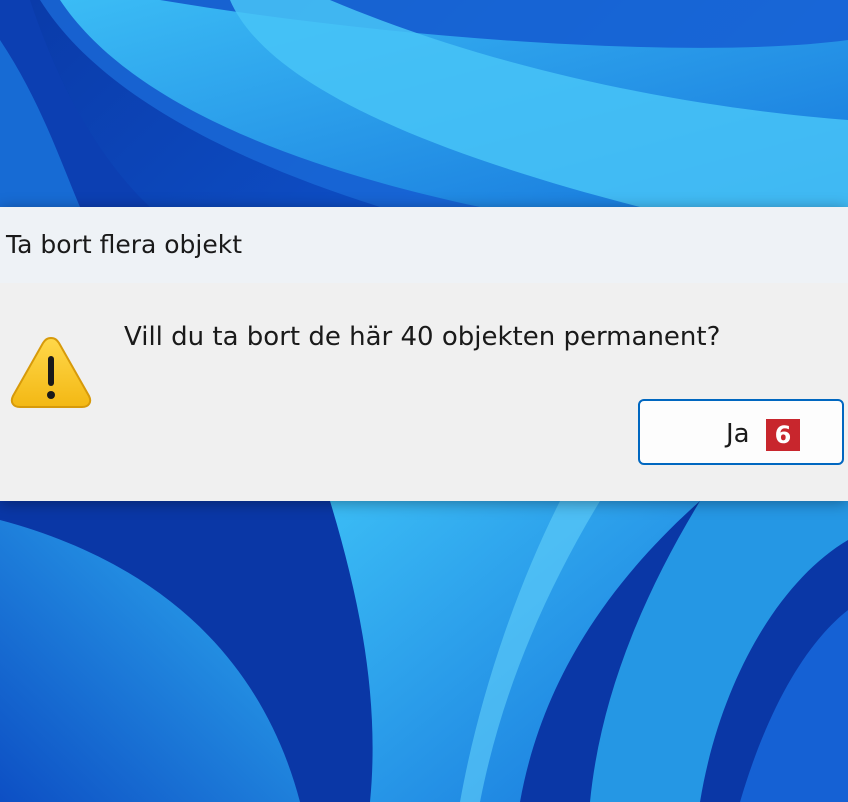 This screenshot has height=802, width=848. I want to click on dialog-titlebar: Ta bort flera objekt, so click(424, 245).